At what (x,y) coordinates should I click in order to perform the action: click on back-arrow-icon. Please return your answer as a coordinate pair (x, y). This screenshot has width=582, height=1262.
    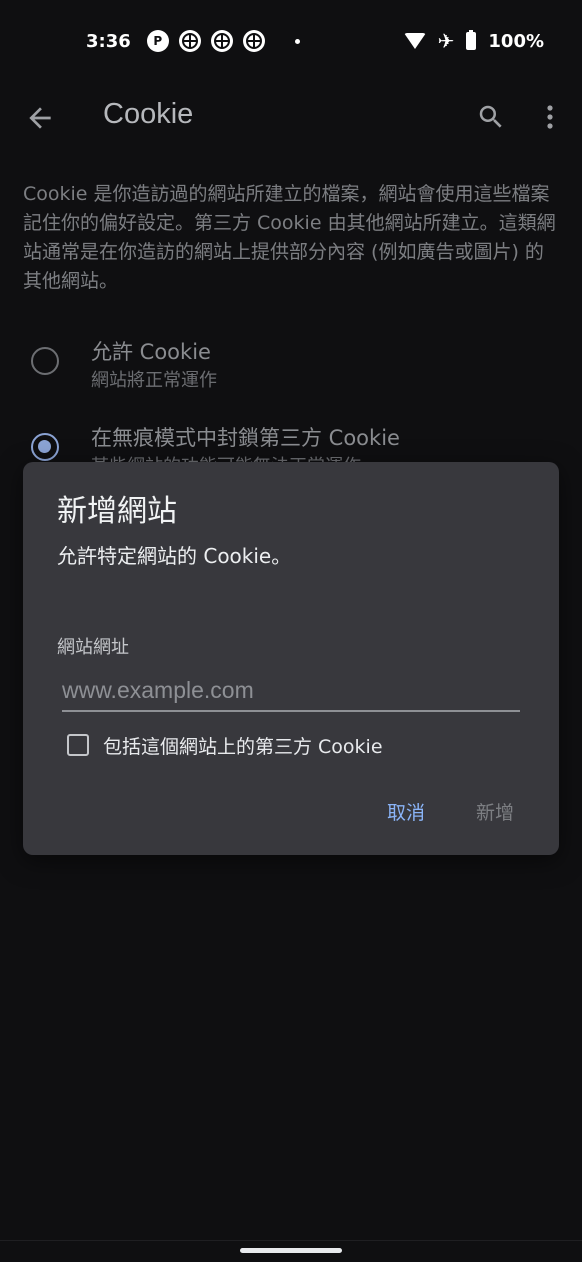
    Looking at the image, I should click on (40, 118).